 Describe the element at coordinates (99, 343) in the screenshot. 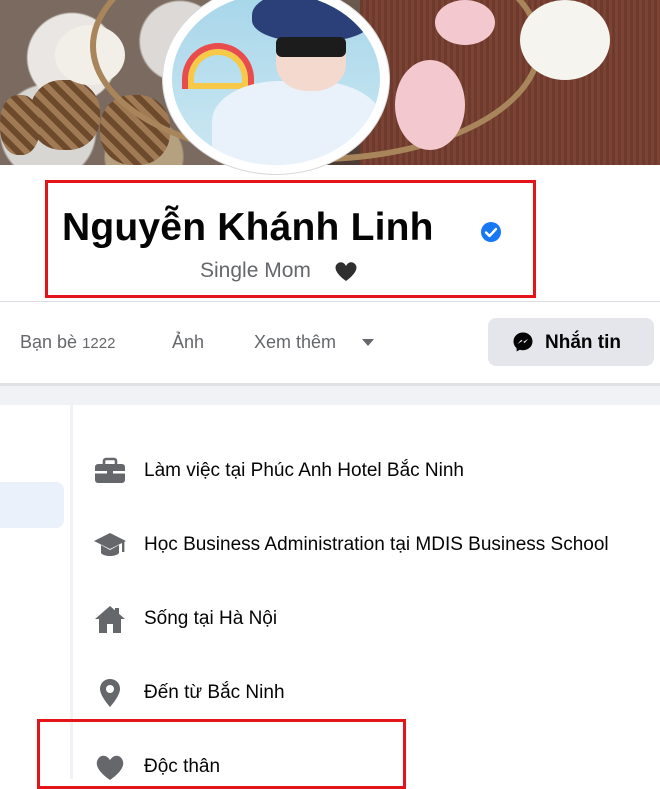

I see `tab-friends-count: 1222` at that location.